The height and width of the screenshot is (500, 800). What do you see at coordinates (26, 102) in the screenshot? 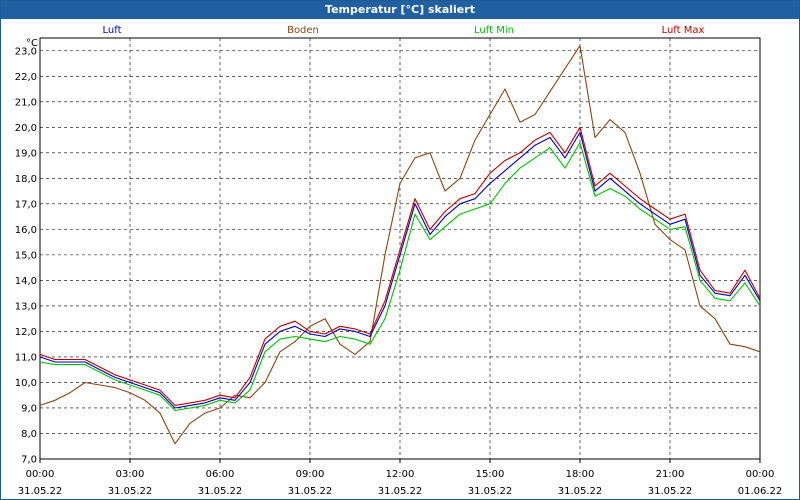
I see `y-tick-label: 21,0` at bounding box center [26, 102].